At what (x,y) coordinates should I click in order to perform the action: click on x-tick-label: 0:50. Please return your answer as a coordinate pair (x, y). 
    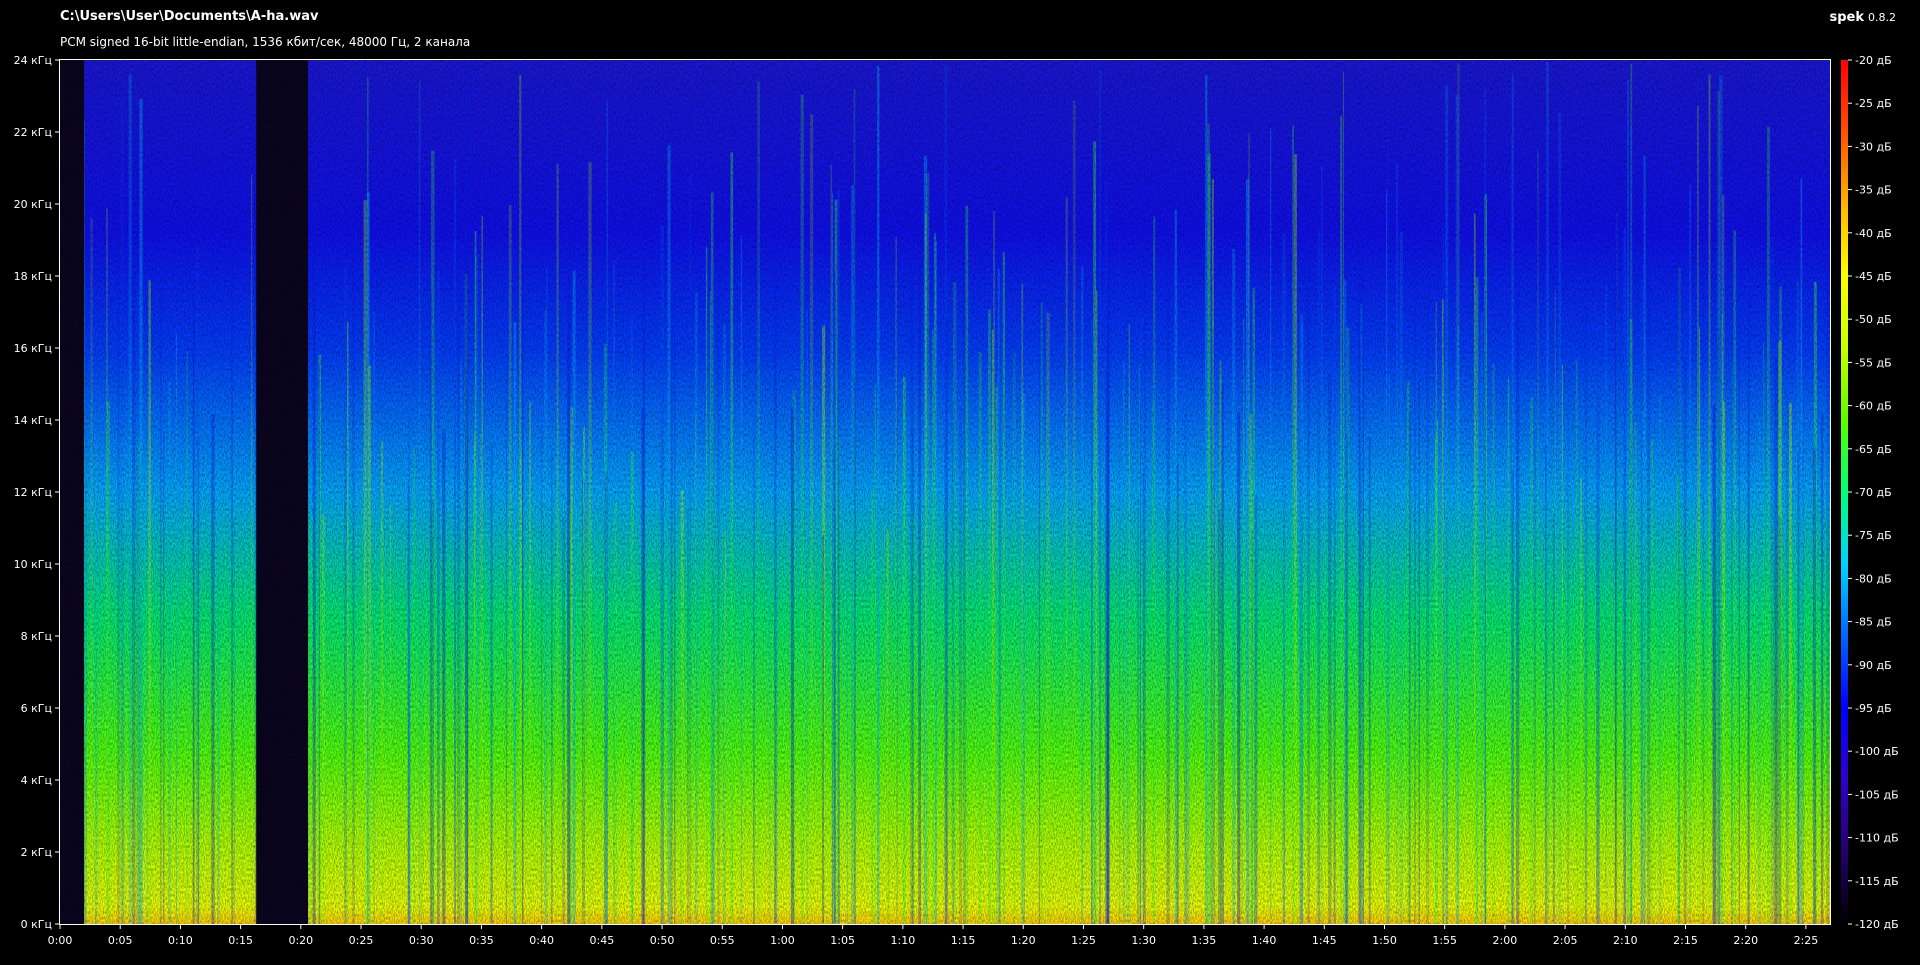
    Looking at the image, I should click on (662, 940).